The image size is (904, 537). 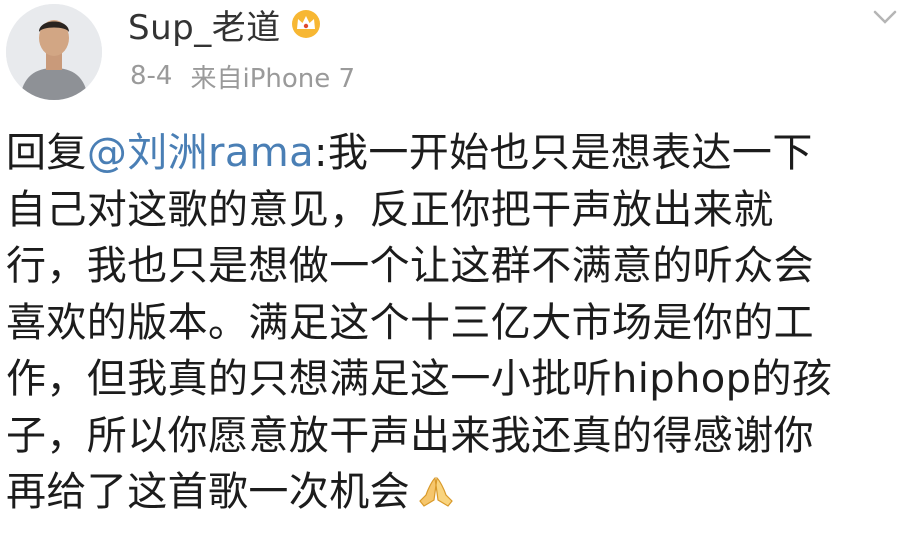 I want to click on content-line-3: 行，我也只是想做一个让这群不满意的听众会, so click(x=410, y=266).